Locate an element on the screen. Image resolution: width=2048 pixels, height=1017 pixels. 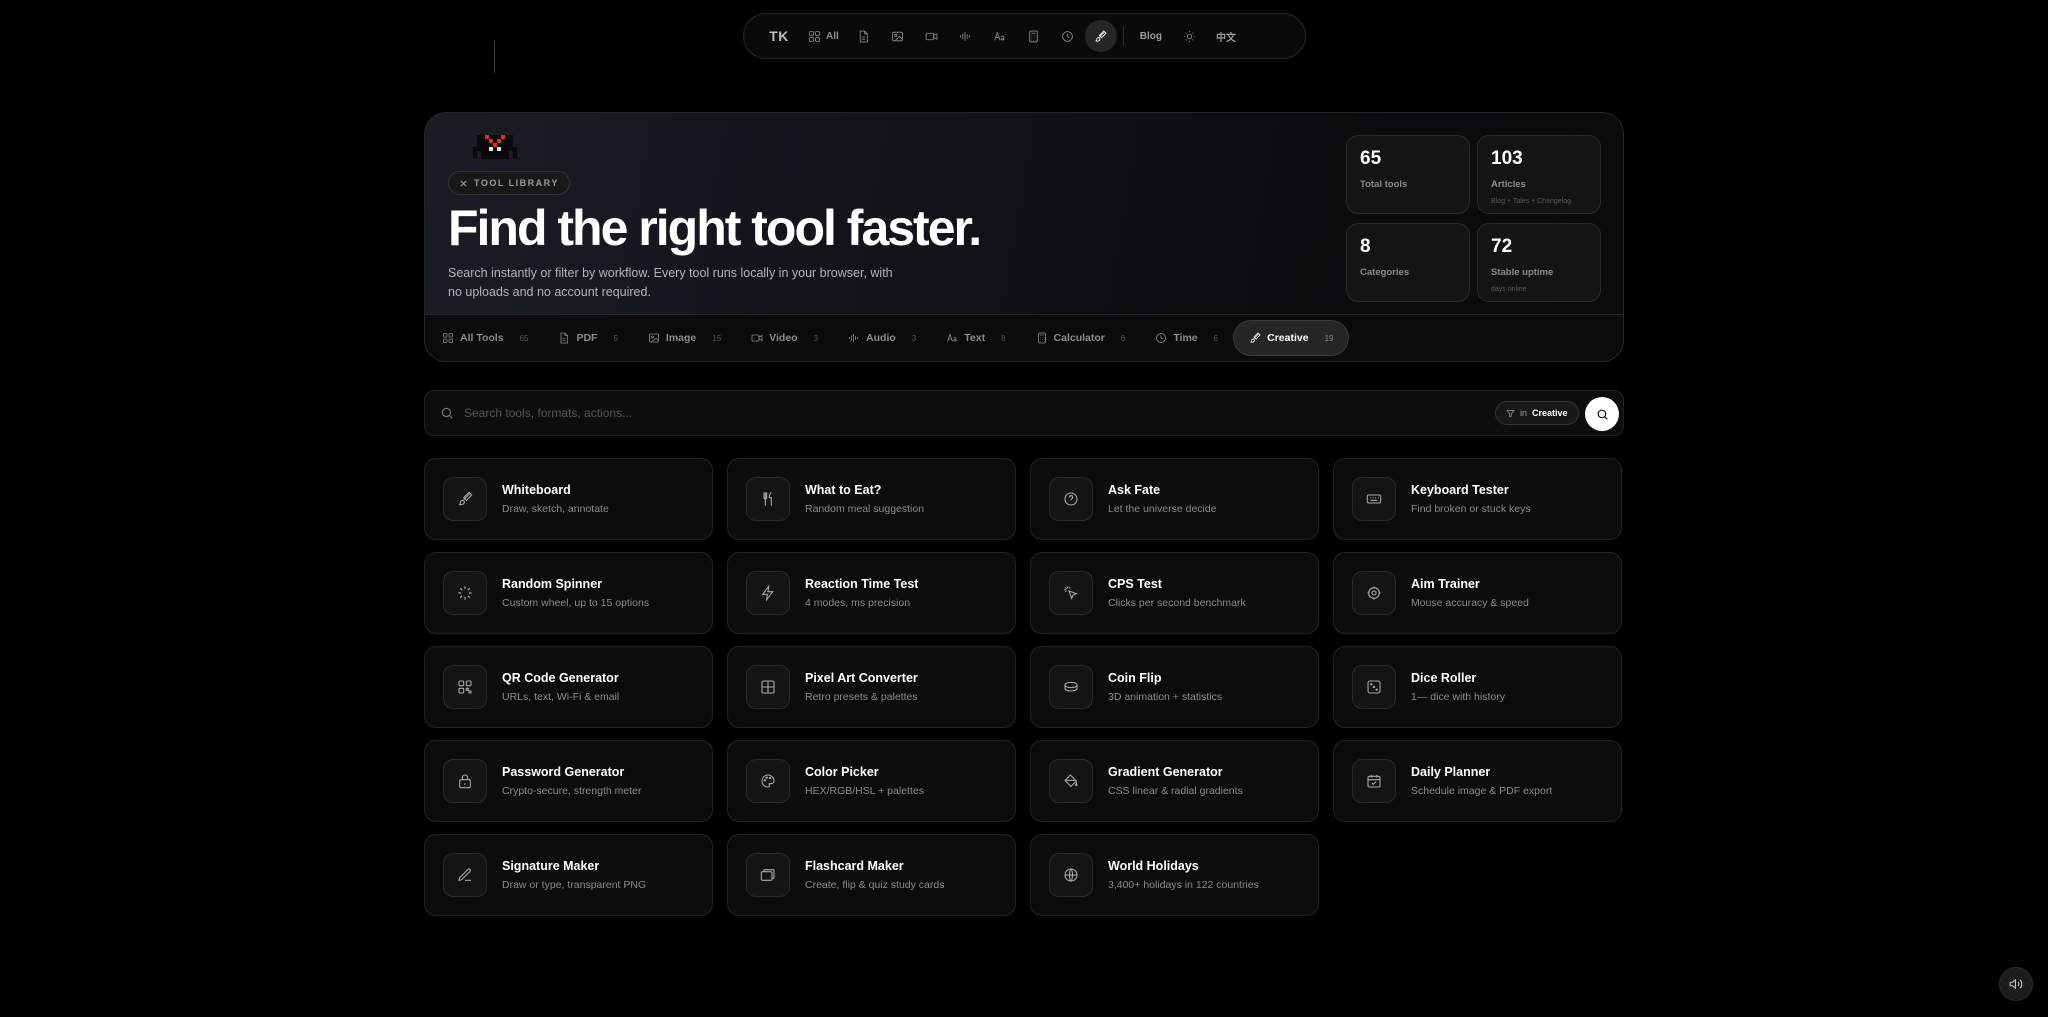
spinner-icon is located at coordinates (465, 593).